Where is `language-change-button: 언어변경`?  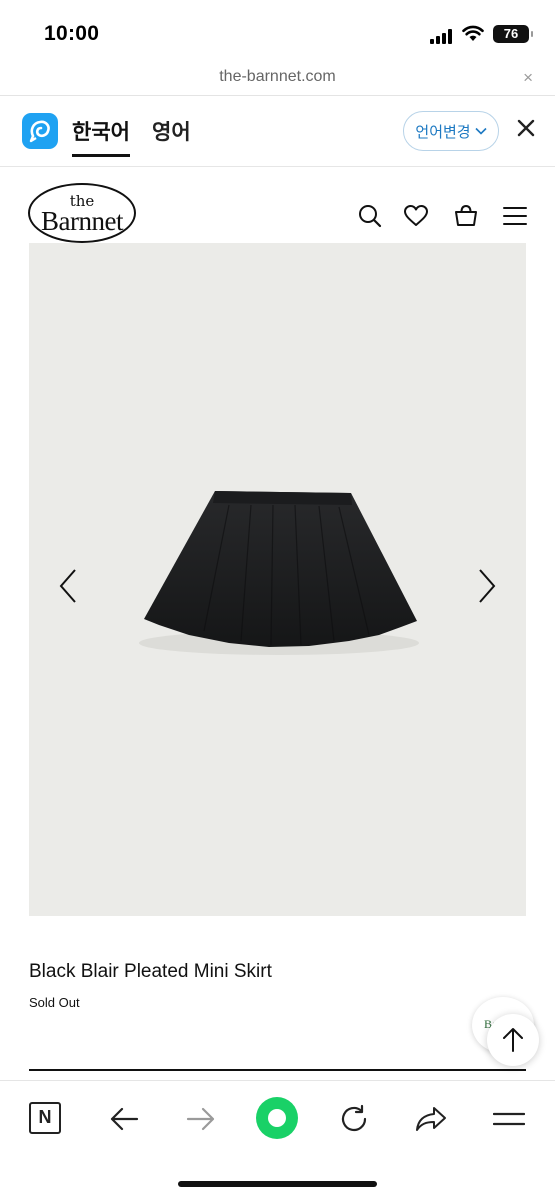 language-change-button: 언어변경 is located at coordinates (451, 131).